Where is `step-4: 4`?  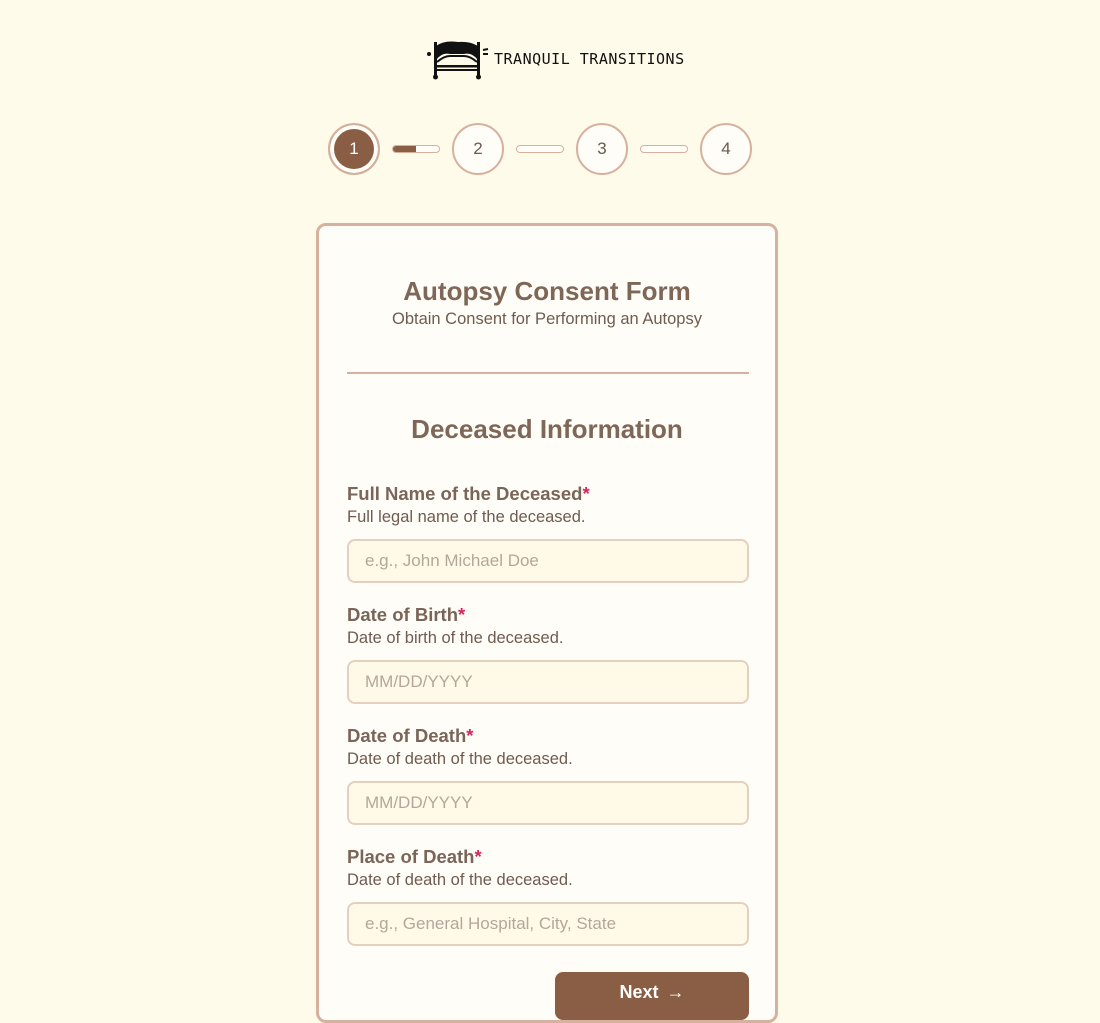 step-4: 4 is located at coordinates (726, 149).